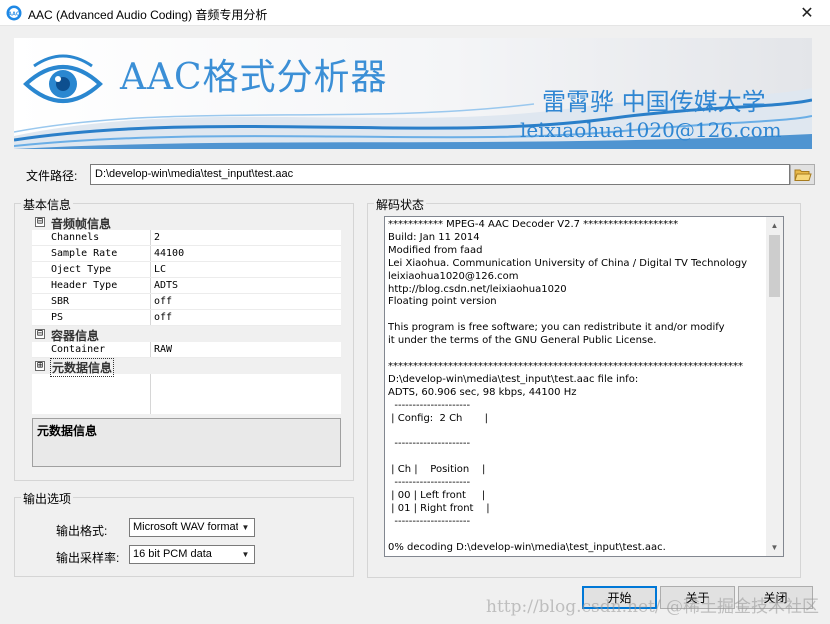 This screenshot has height=624, width=830. Describe the element at coordinates (47, 204) in the screenshot. I see `basic-info-legend: 基本信息` at that location.